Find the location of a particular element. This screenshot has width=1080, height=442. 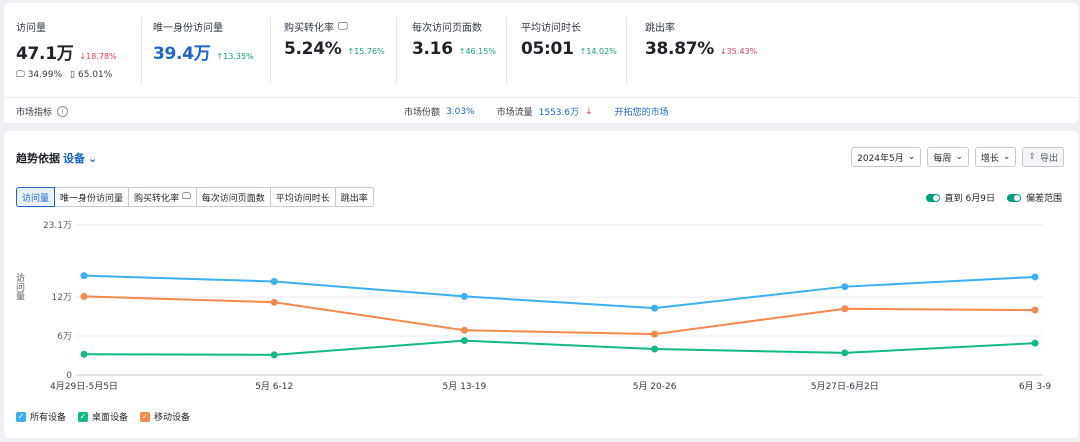

chart-legend: ✓ 所有设备 ✓ 桌面设备 ✓ 移动设备 is located at coordinates (103, 416).